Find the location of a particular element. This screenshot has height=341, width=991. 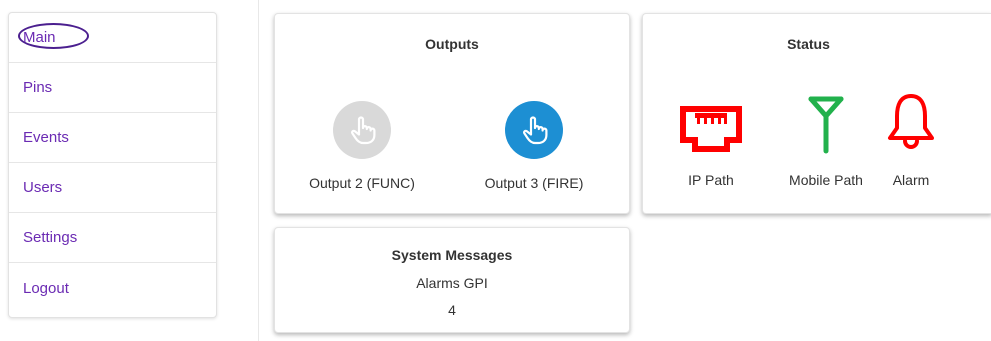

output-3-control: Output 3 (FIRE) is located at coordinates (534, 146).